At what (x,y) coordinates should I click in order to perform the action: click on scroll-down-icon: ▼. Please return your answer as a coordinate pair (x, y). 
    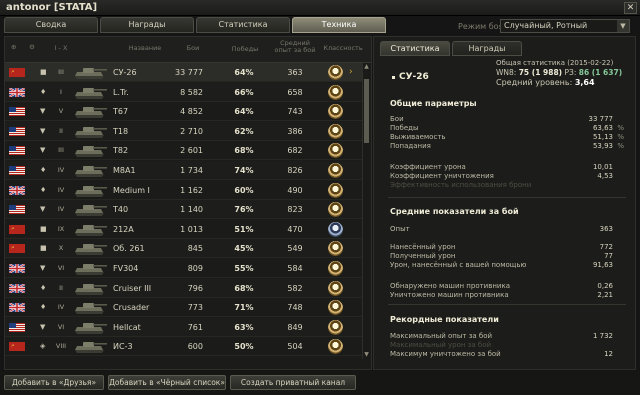
    Looking at the image, I should click on (366, 355).